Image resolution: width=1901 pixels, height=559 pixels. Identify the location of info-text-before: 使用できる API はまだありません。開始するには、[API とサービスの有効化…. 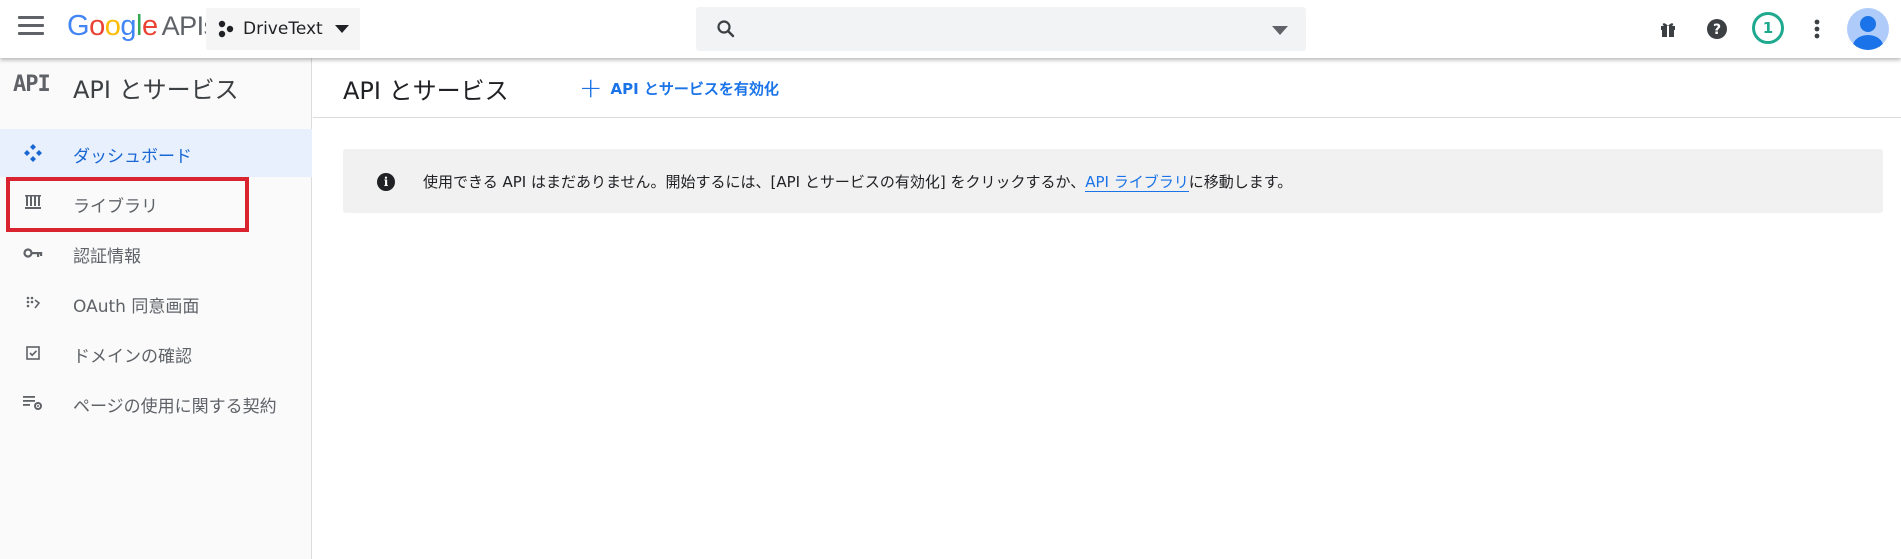
(754, 182).